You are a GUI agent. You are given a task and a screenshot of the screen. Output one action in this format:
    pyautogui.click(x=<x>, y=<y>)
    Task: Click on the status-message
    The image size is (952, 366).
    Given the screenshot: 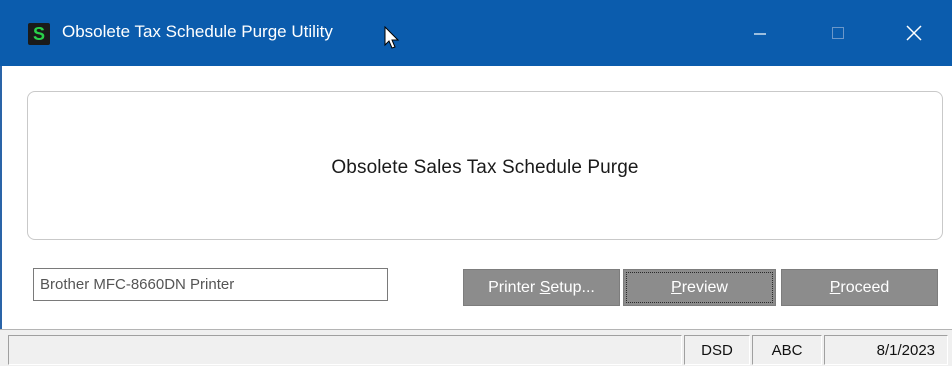 What is the action you would take?
    pyautogui.click(x=345, y=350)
    